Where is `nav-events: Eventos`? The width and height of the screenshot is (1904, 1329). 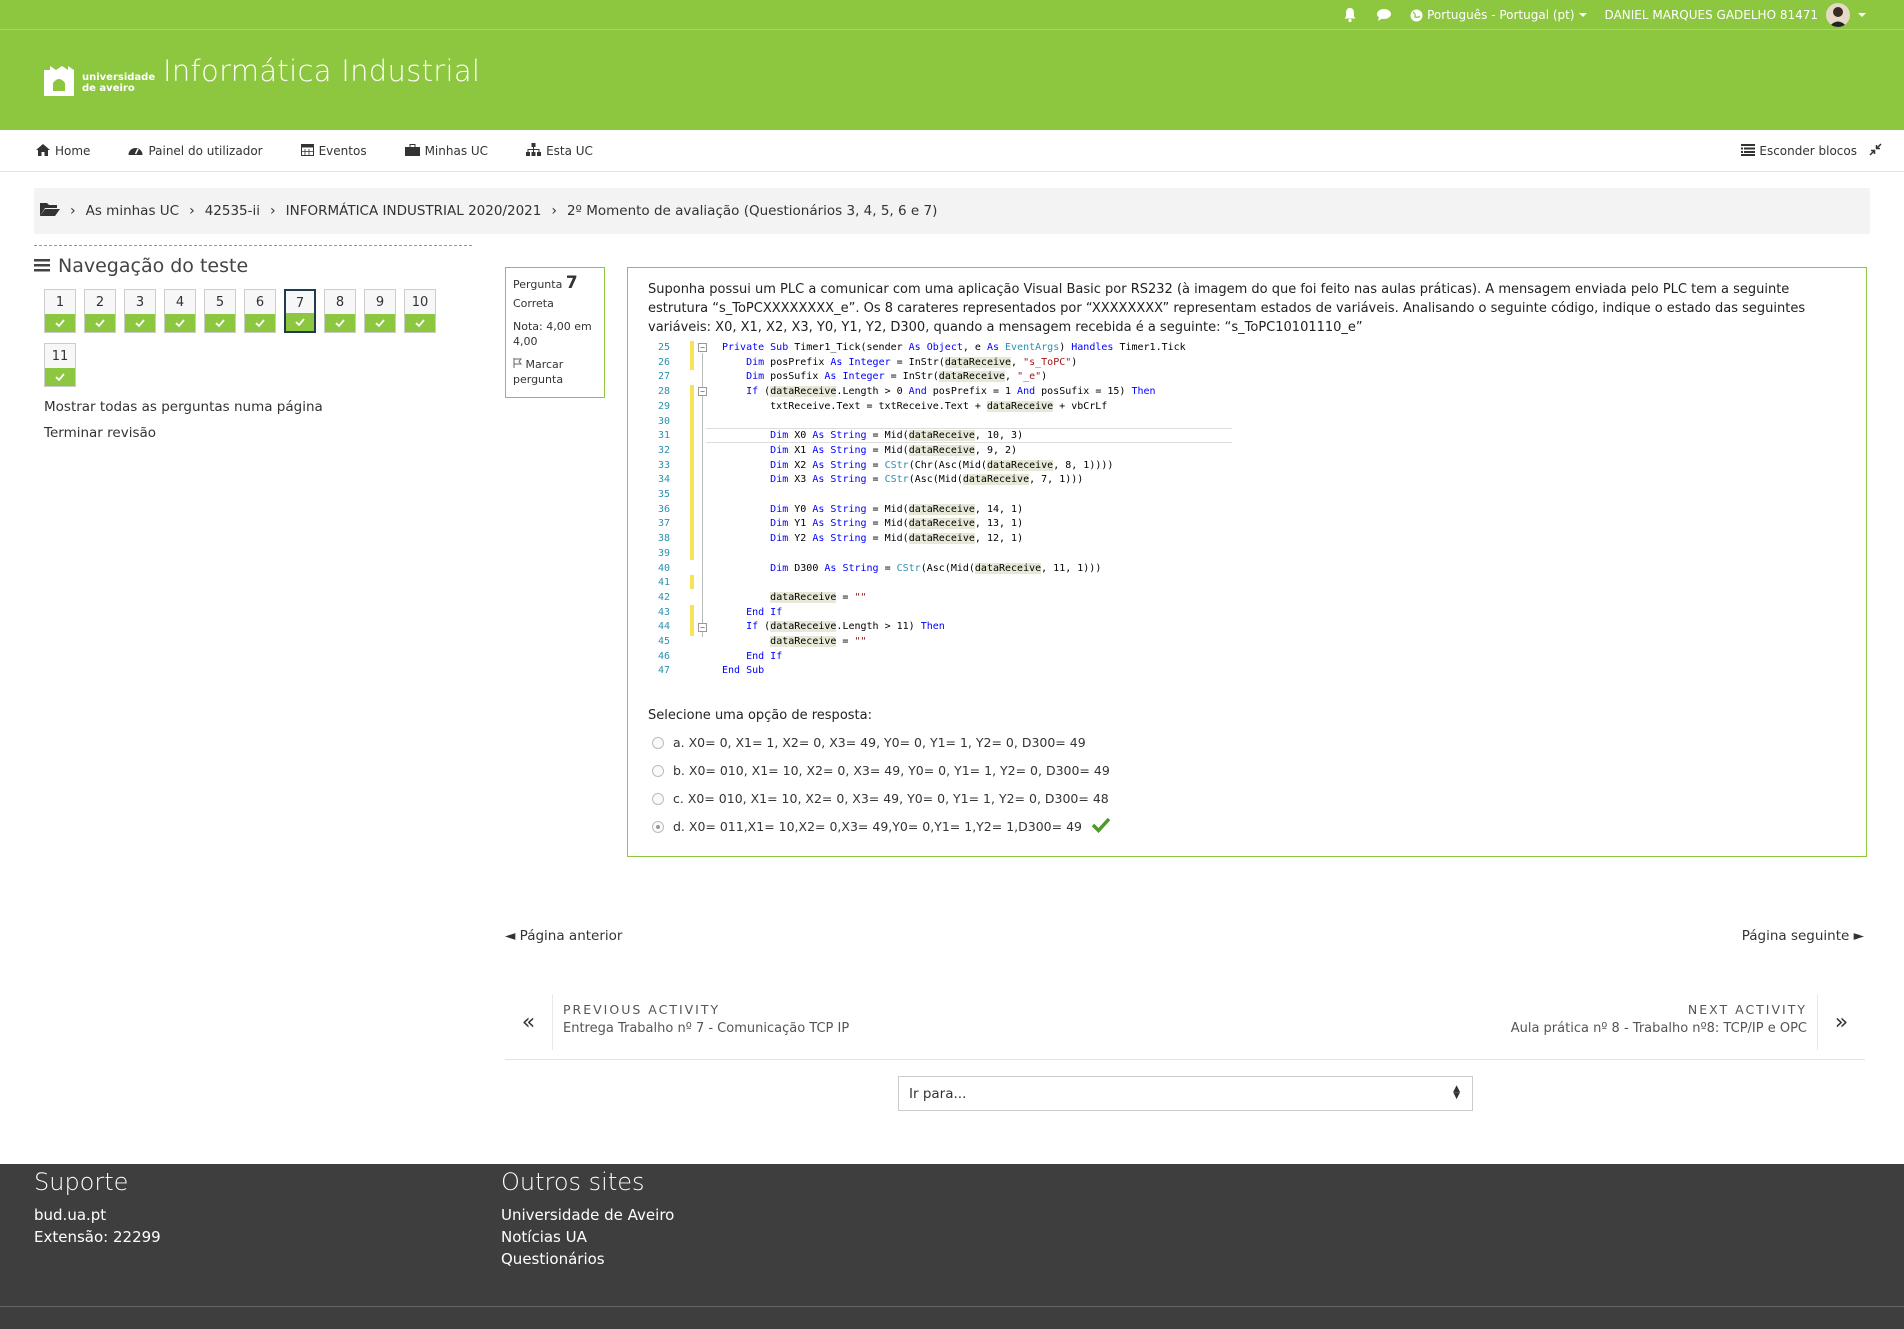
nav-events: Eventos is located at coordinates (333, 151).